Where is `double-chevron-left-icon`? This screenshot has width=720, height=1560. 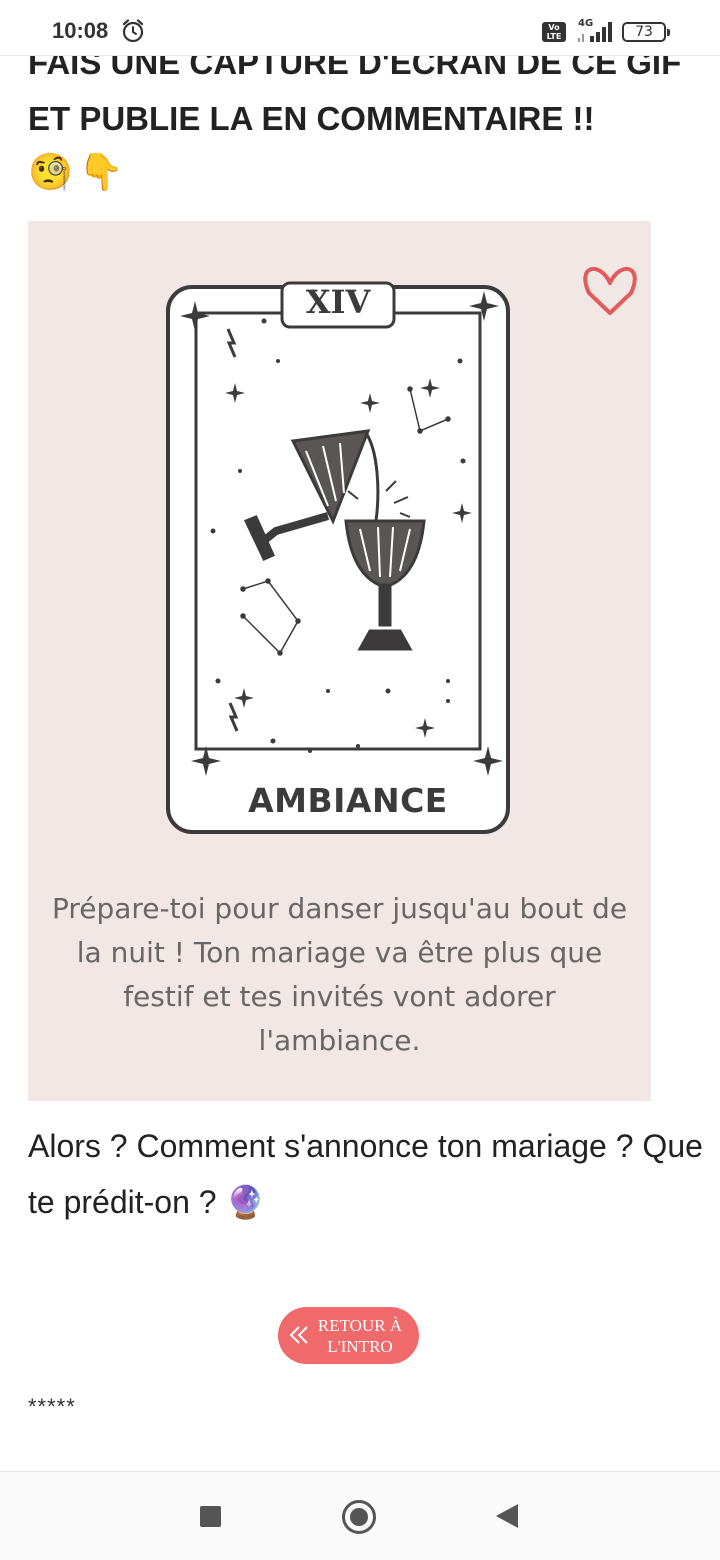
double-chevron-left-icon is located at coordinates (298, 1335).